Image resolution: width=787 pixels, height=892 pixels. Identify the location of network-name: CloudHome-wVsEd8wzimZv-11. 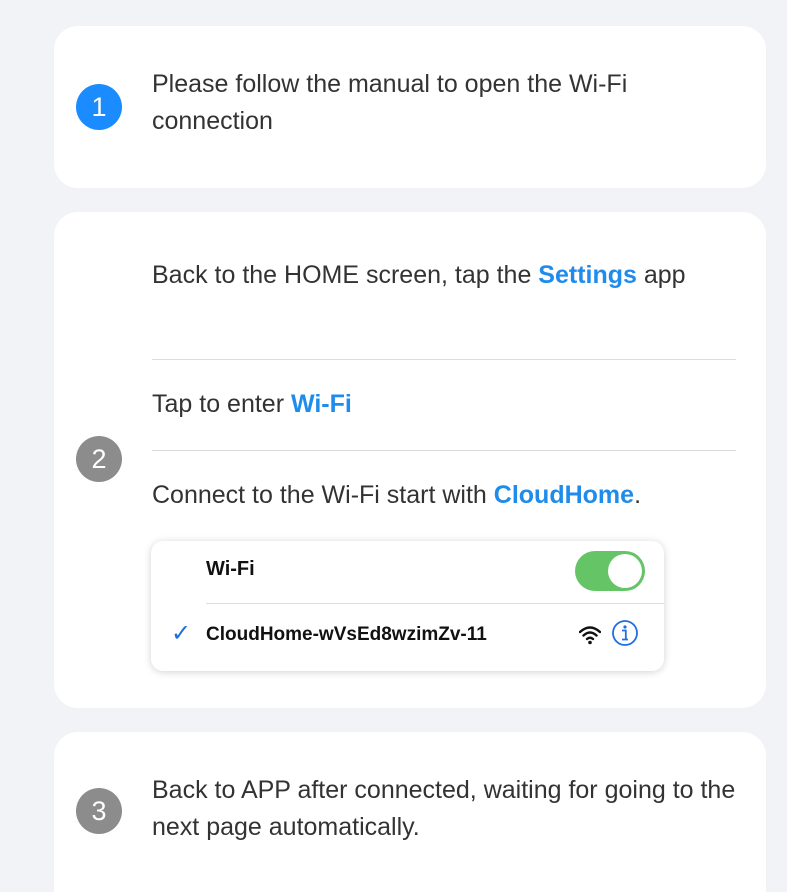
(346, 634).